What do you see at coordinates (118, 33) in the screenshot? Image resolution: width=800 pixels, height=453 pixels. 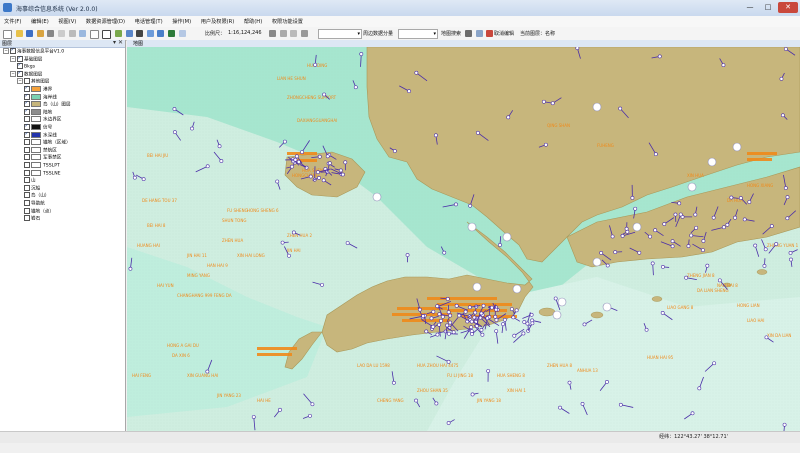 I see `add-data-icon` at bounding box center [118, 33].